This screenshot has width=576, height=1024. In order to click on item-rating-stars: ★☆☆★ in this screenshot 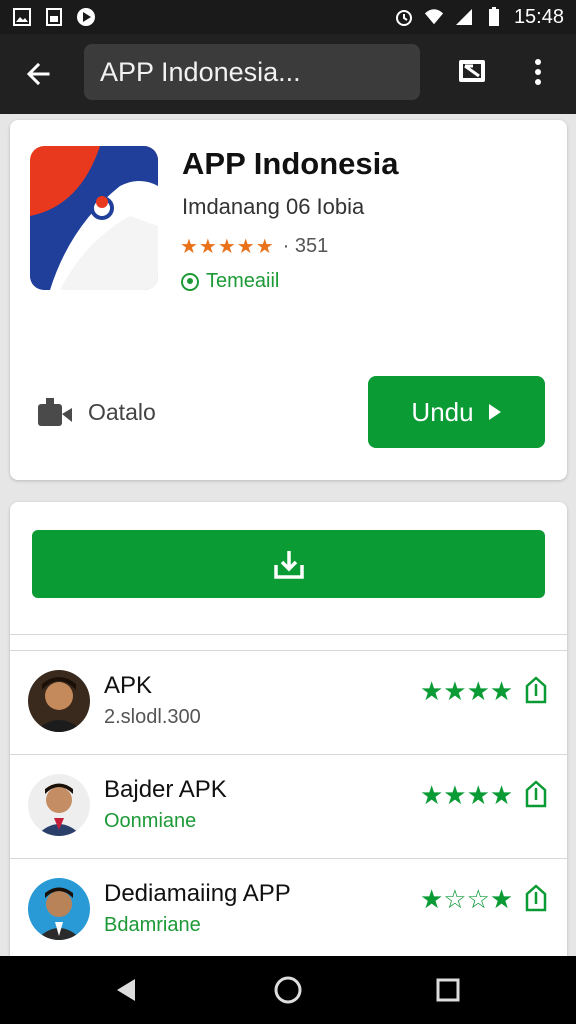, I will do `click(467, 899)`.